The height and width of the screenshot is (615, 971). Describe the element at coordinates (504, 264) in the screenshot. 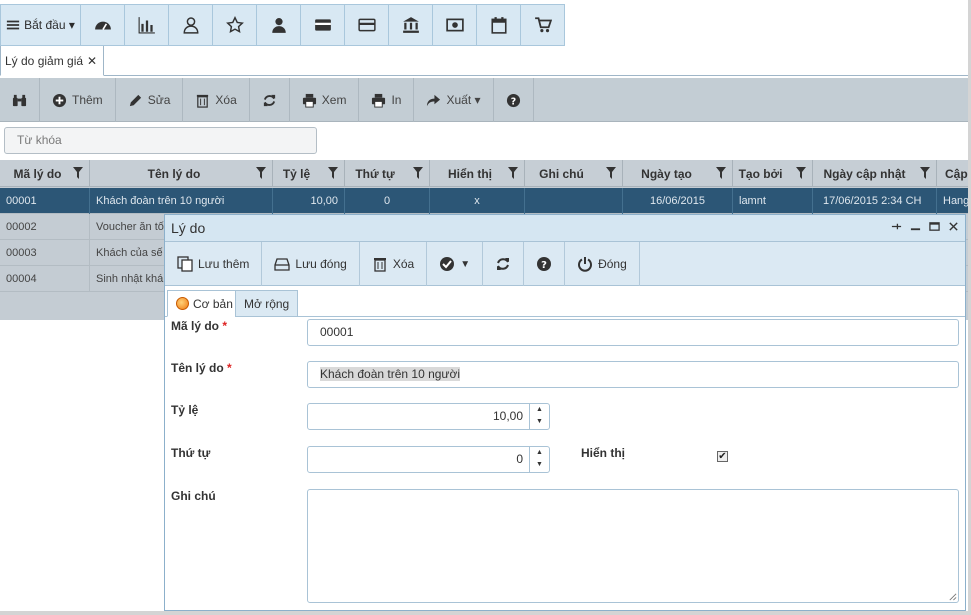

I see `dialog-refresh-button` at that location.